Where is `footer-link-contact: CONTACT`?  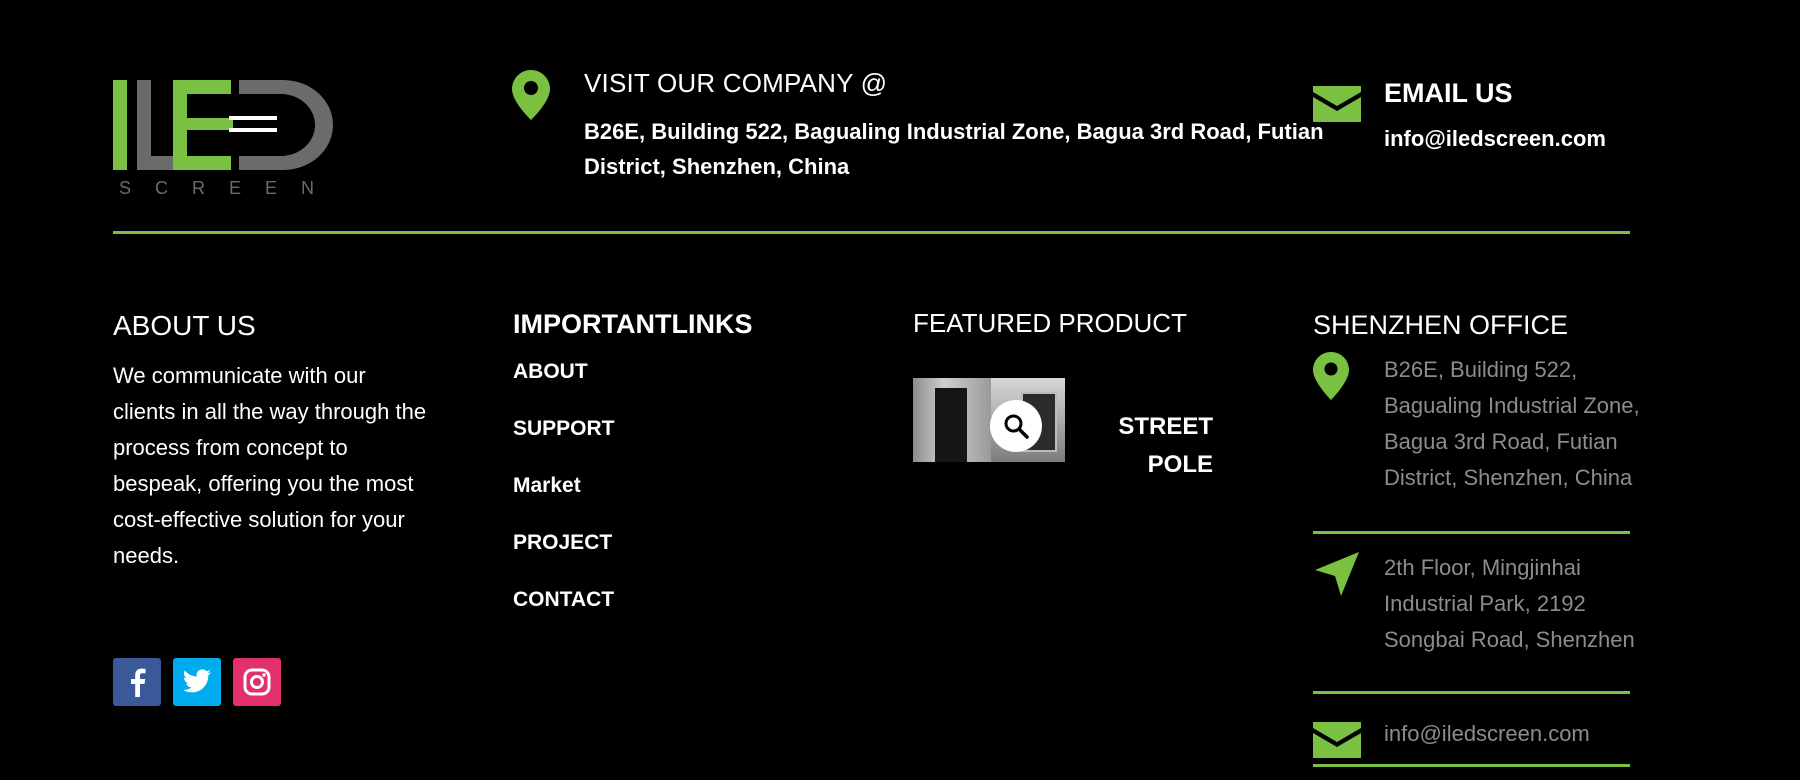 footer-link-contact: CONTACT is located at coordinates (564, 612).